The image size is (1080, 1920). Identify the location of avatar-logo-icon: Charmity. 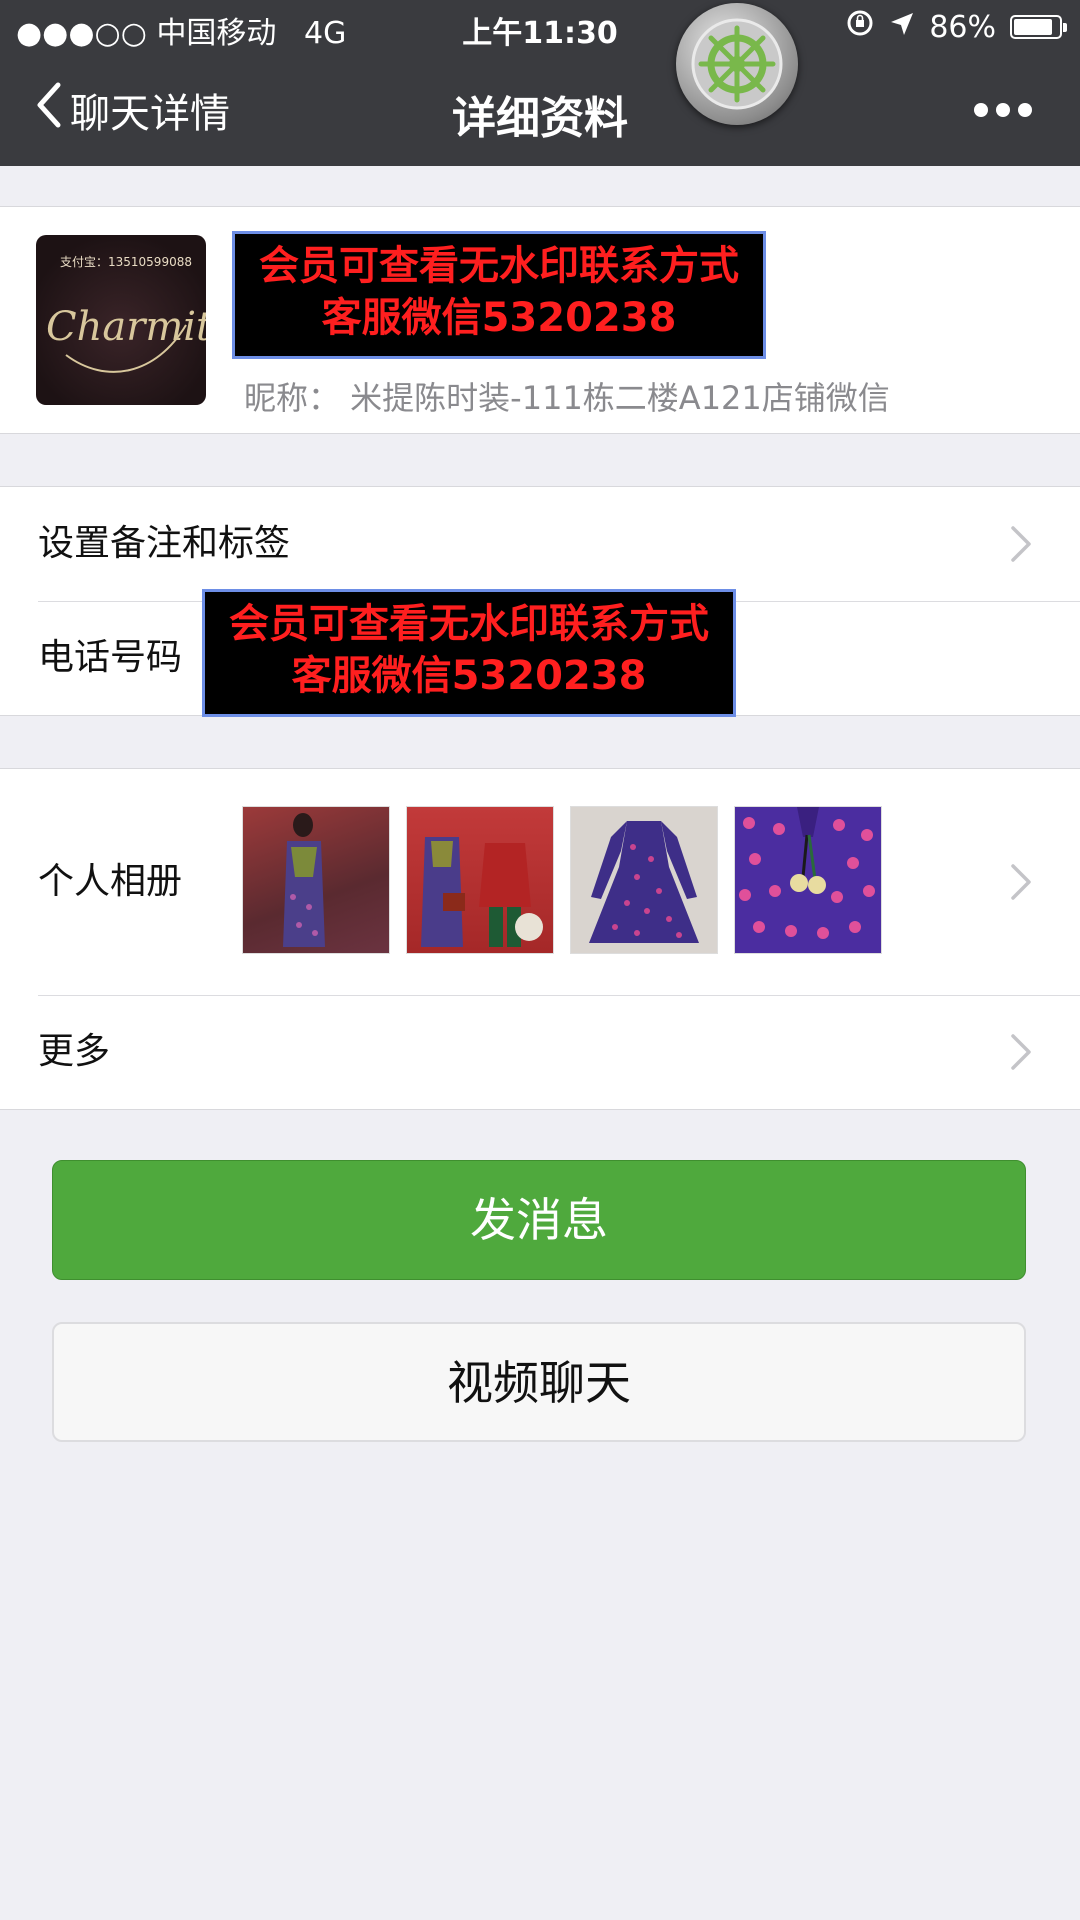
(126, 338).